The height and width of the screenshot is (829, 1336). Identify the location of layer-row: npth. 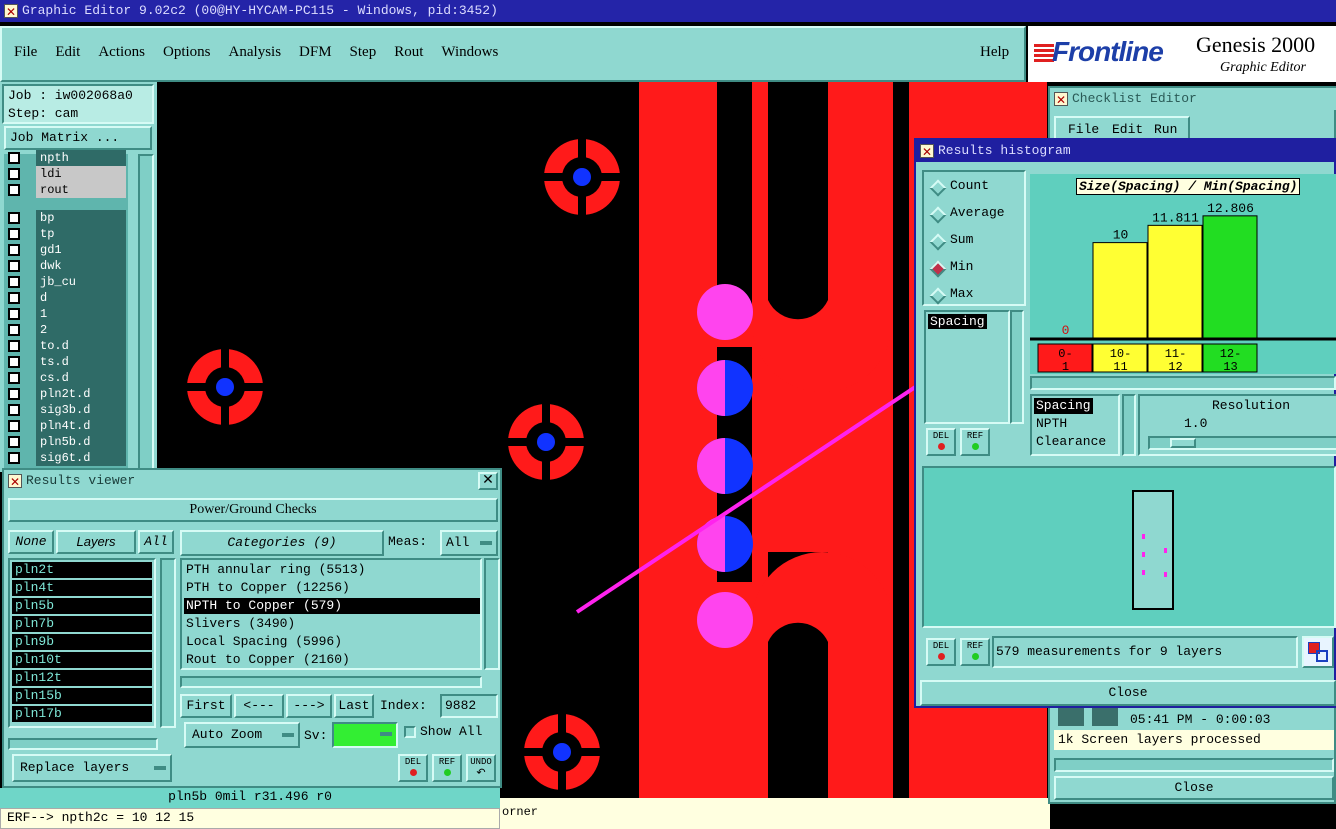
(66, 158).